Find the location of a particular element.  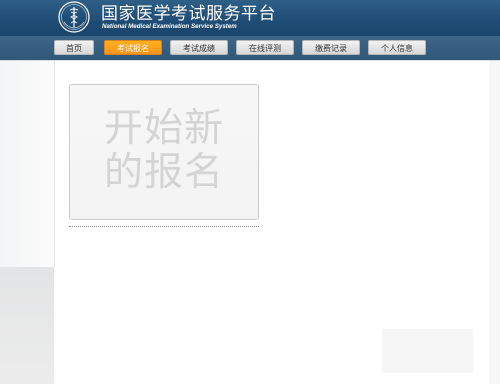

nav-exam-scores: 考试成绩 is located at coordinates (199, 47).